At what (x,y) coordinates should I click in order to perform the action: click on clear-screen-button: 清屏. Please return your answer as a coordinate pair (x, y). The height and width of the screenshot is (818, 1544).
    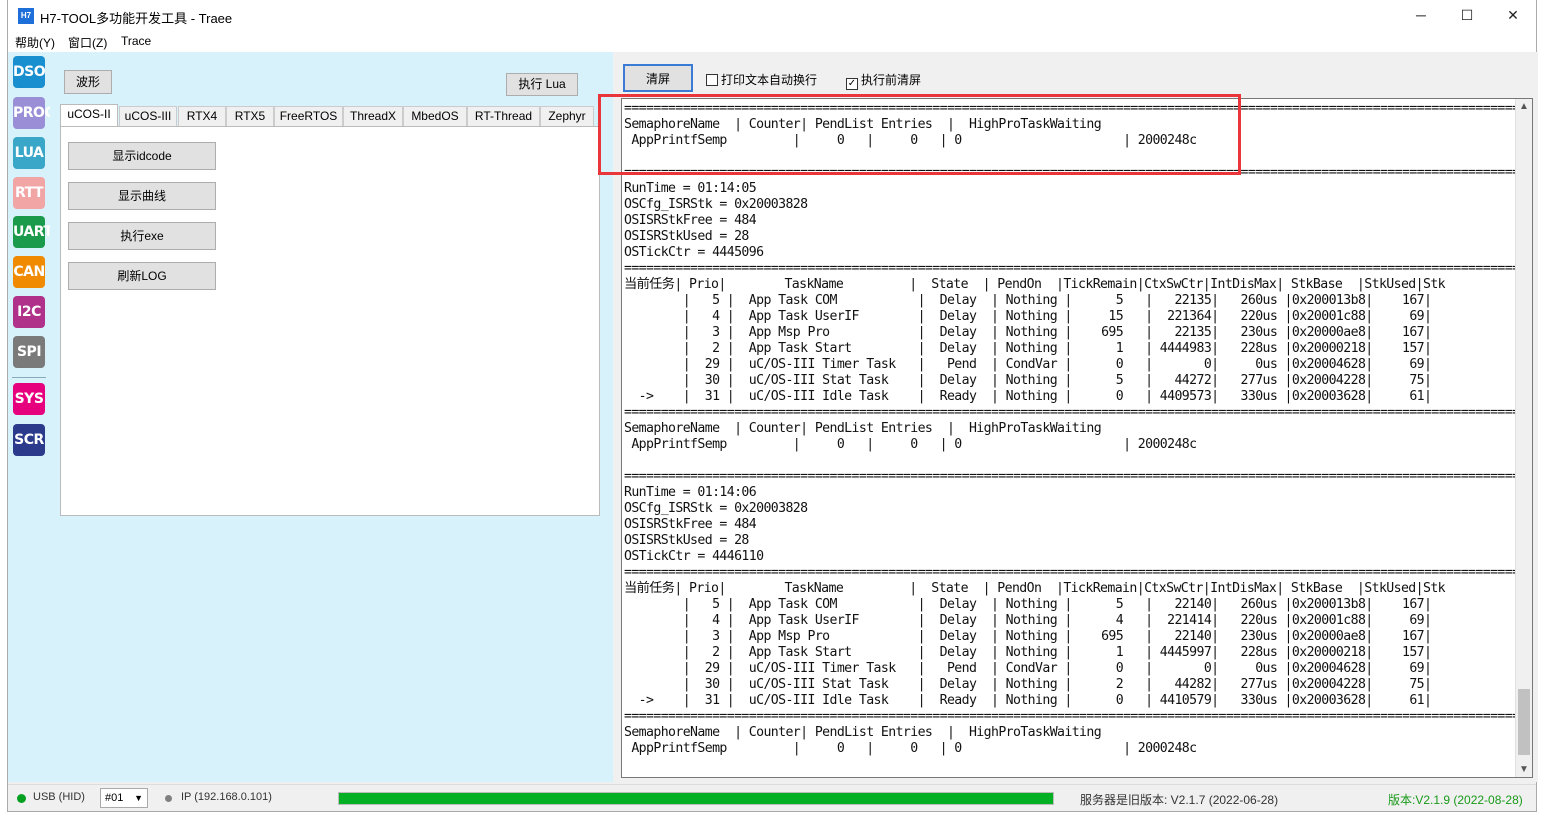
    Looking at the image, I should click on (658, 78).